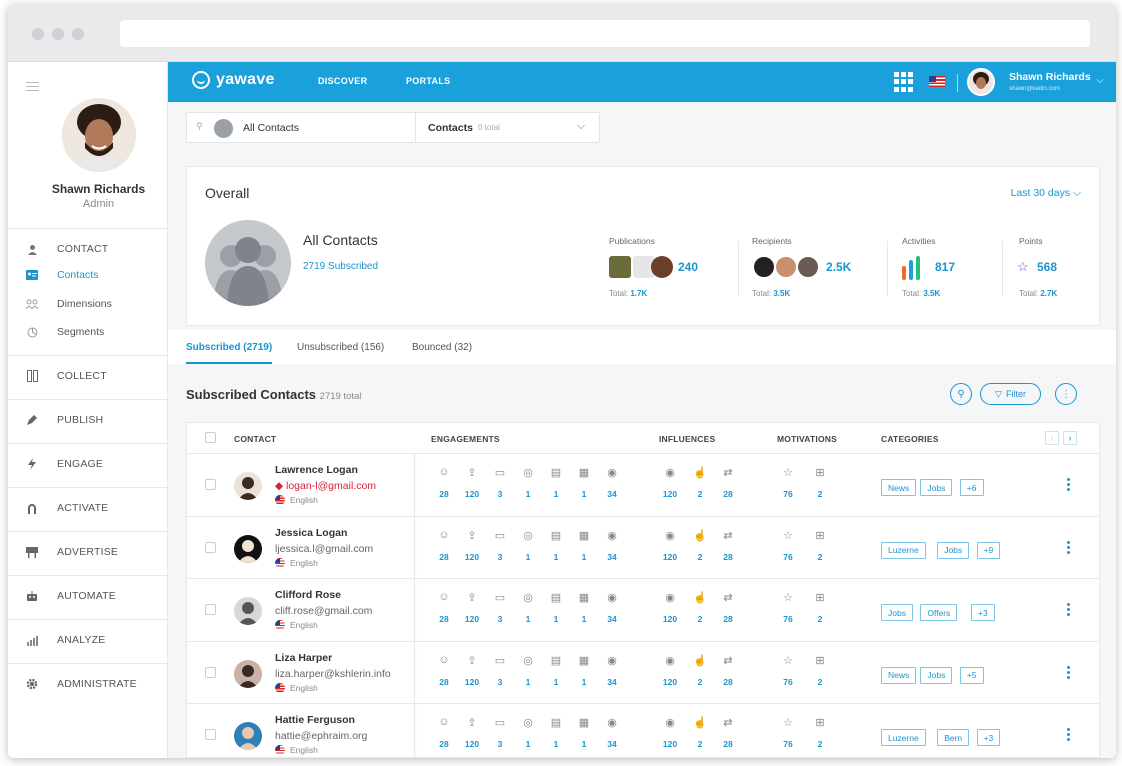 The image size is (1122, 766). What do you see at coordinates (88, 376) in the screenshot?
I see `sidebar-item-collect: COLLECT` at bounding box center [88, 376].